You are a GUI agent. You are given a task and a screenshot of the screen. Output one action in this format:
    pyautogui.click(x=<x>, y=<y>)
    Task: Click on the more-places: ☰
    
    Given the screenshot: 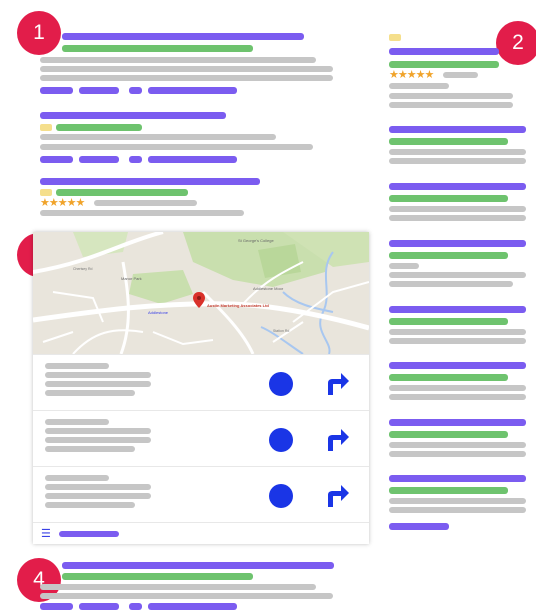 What is the action you would take?
    pyautogui.click(x=201, y=533)
    